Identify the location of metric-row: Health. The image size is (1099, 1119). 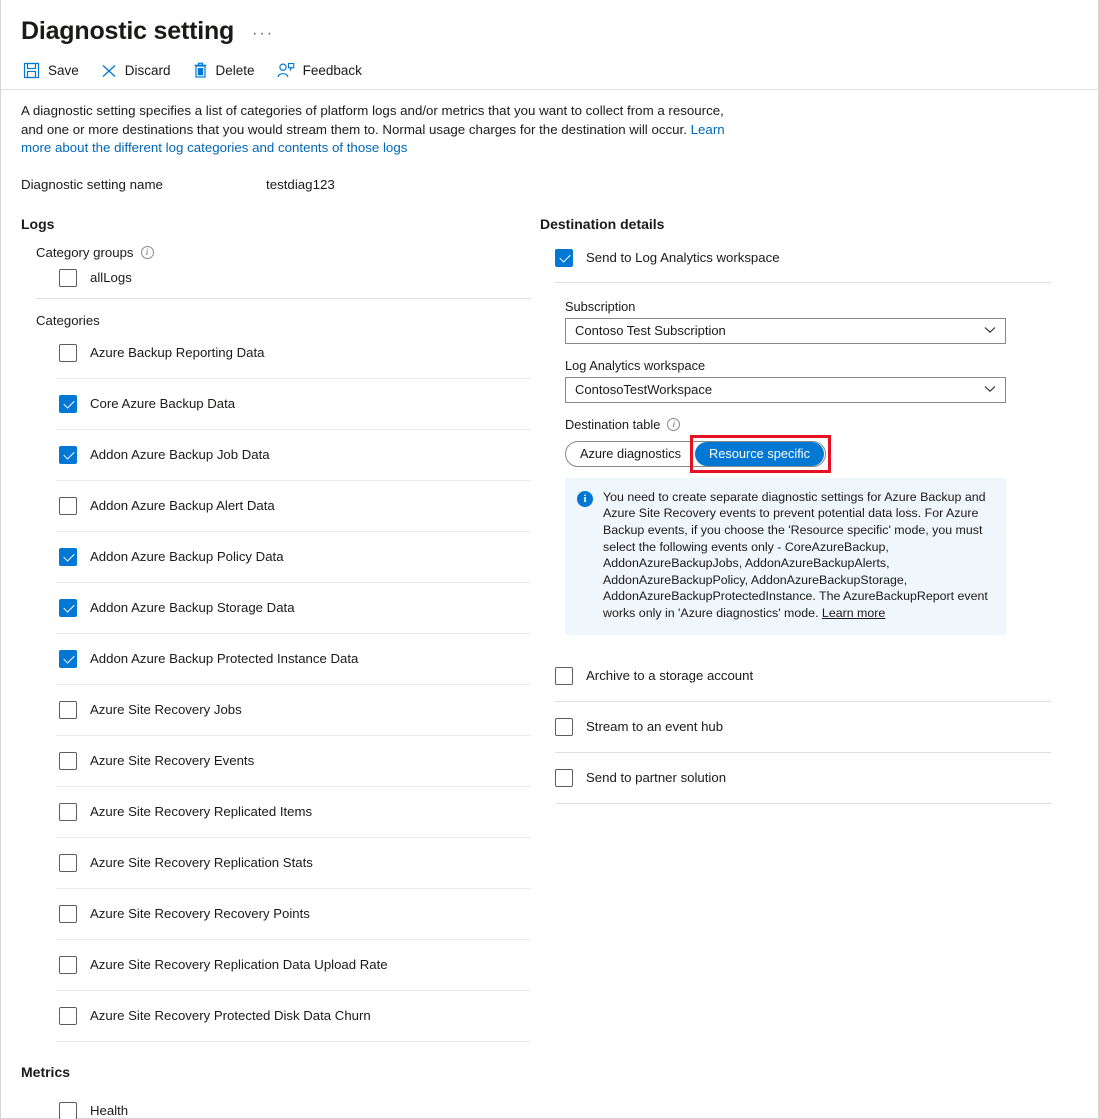
(276, 1106).